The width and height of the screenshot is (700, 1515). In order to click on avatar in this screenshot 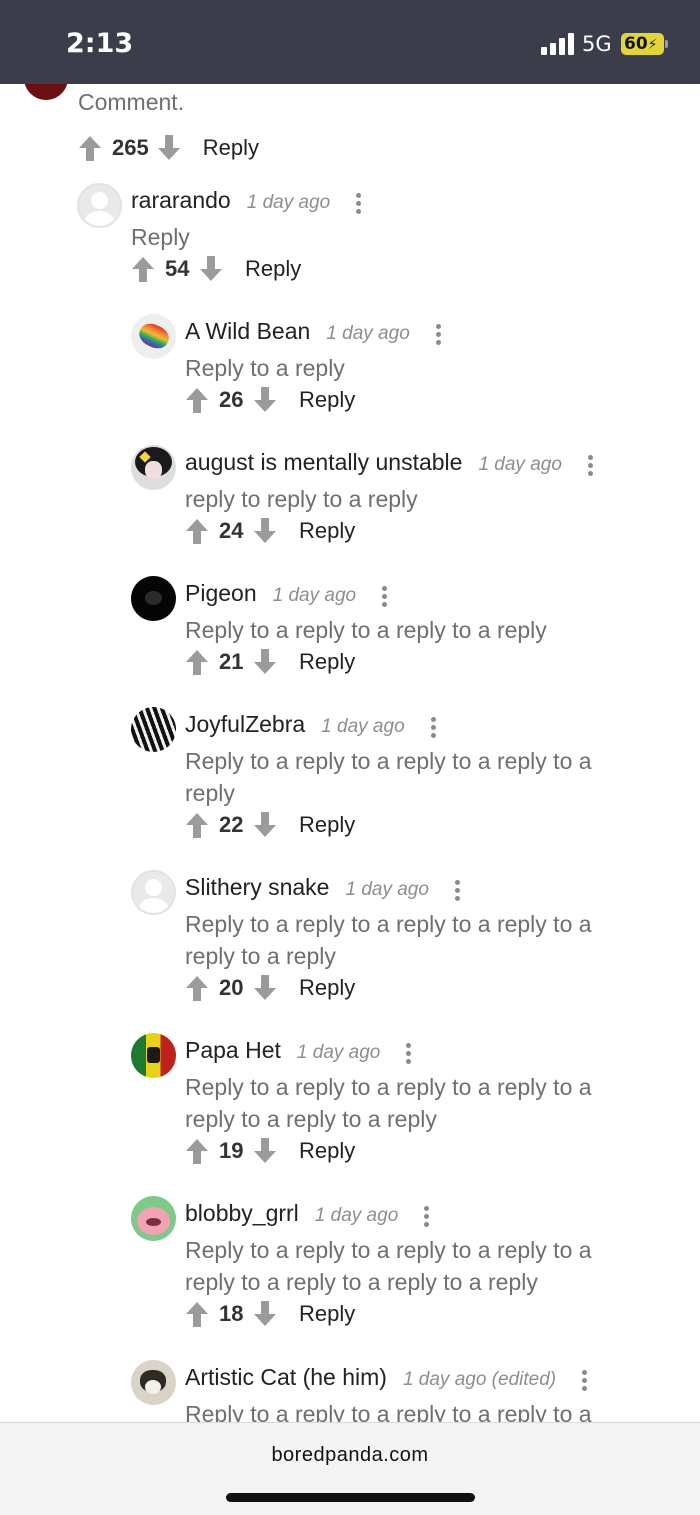, I will do `click(46, 92)`.